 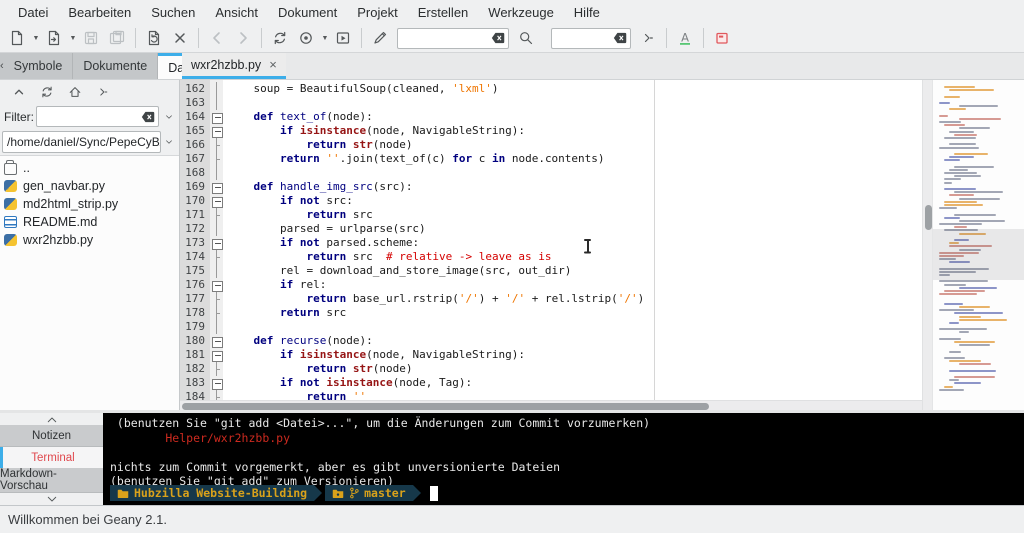 I want to click on minimap-viewport, so click(x=978, y=254).